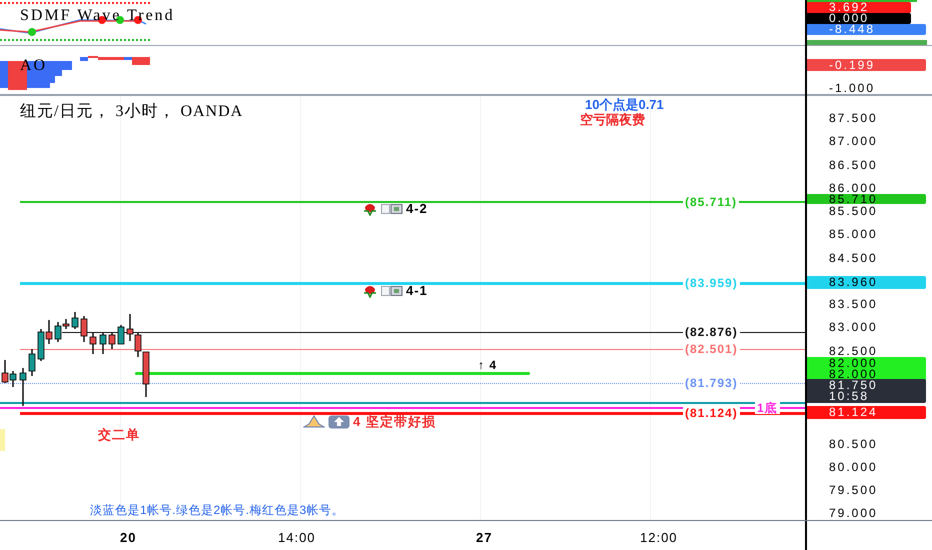  What do you see at coordinates (2, 440) in the screenshot?
I see `highlight-mark` at bounding box center [2, 440].